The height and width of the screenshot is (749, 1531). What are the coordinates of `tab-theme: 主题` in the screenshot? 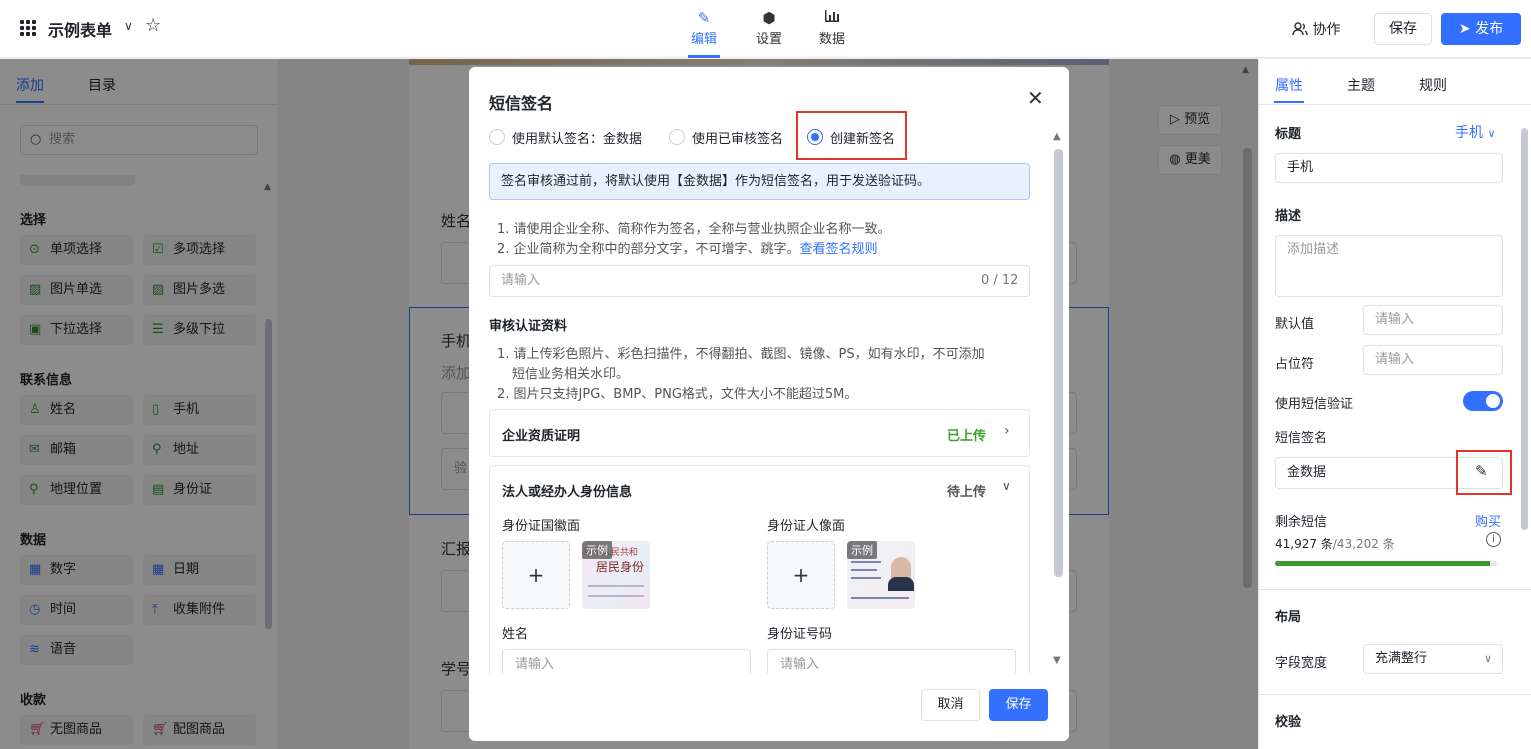 It's located at (1361, 85).